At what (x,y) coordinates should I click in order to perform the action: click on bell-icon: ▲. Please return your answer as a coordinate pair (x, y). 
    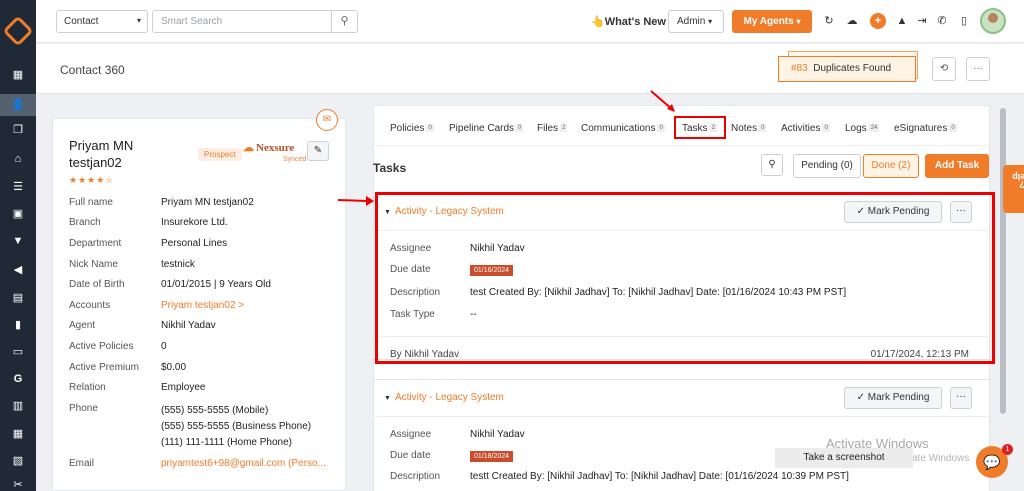
    Looking at the image, I should click on (902, 21).